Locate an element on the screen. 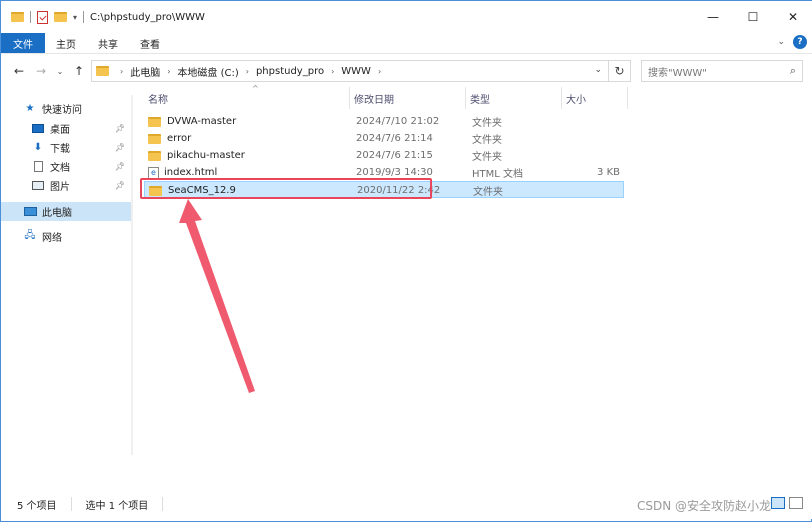  address-history-dropdown: ⌄ is located at coordinates (598, 70).